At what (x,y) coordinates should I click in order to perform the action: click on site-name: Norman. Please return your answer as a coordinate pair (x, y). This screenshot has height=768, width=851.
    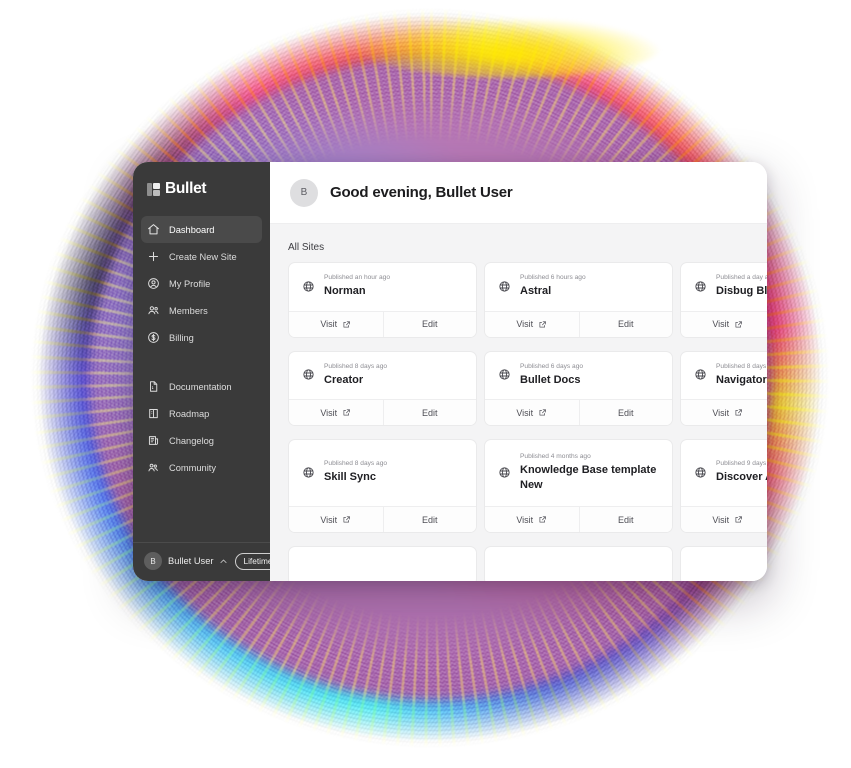
    Looking at the image, I should click on (345, 291).